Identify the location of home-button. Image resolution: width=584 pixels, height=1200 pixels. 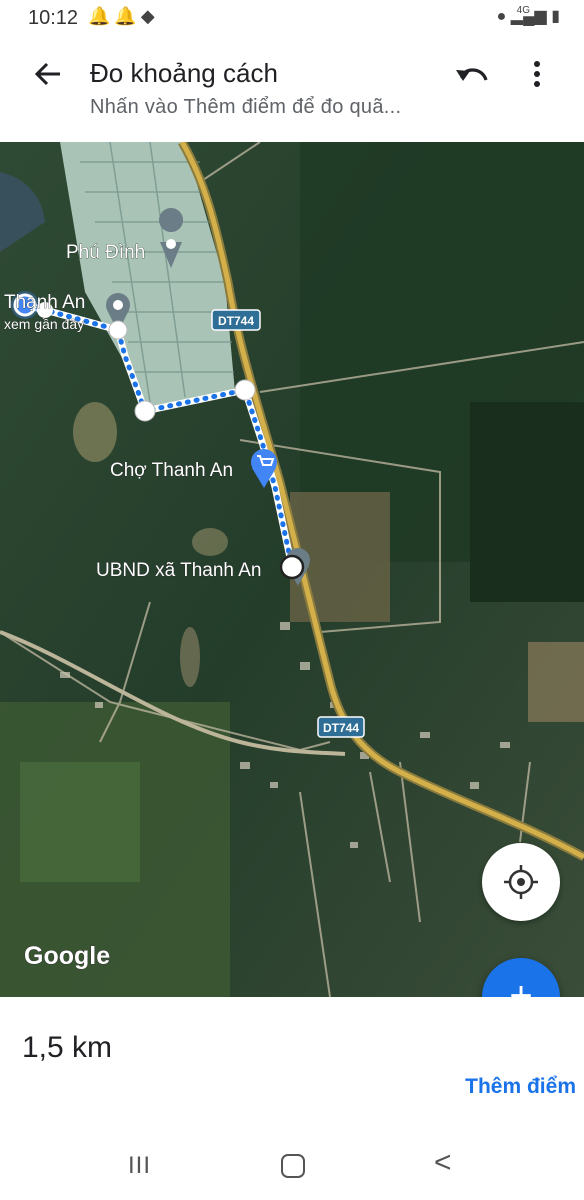
(293, 1166).